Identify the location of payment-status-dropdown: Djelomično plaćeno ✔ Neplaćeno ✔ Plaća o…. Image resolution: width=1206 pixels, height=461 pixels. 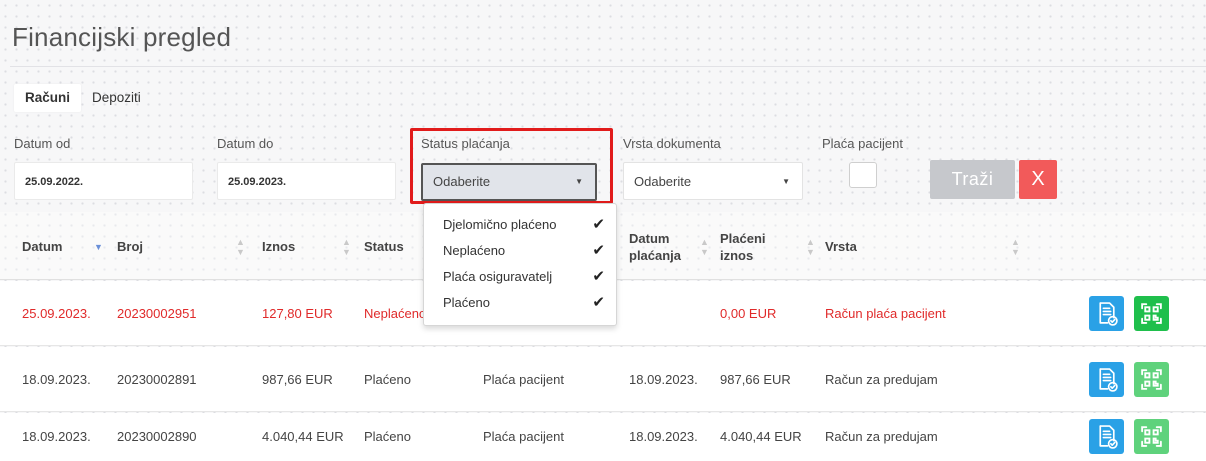
(520, 264).